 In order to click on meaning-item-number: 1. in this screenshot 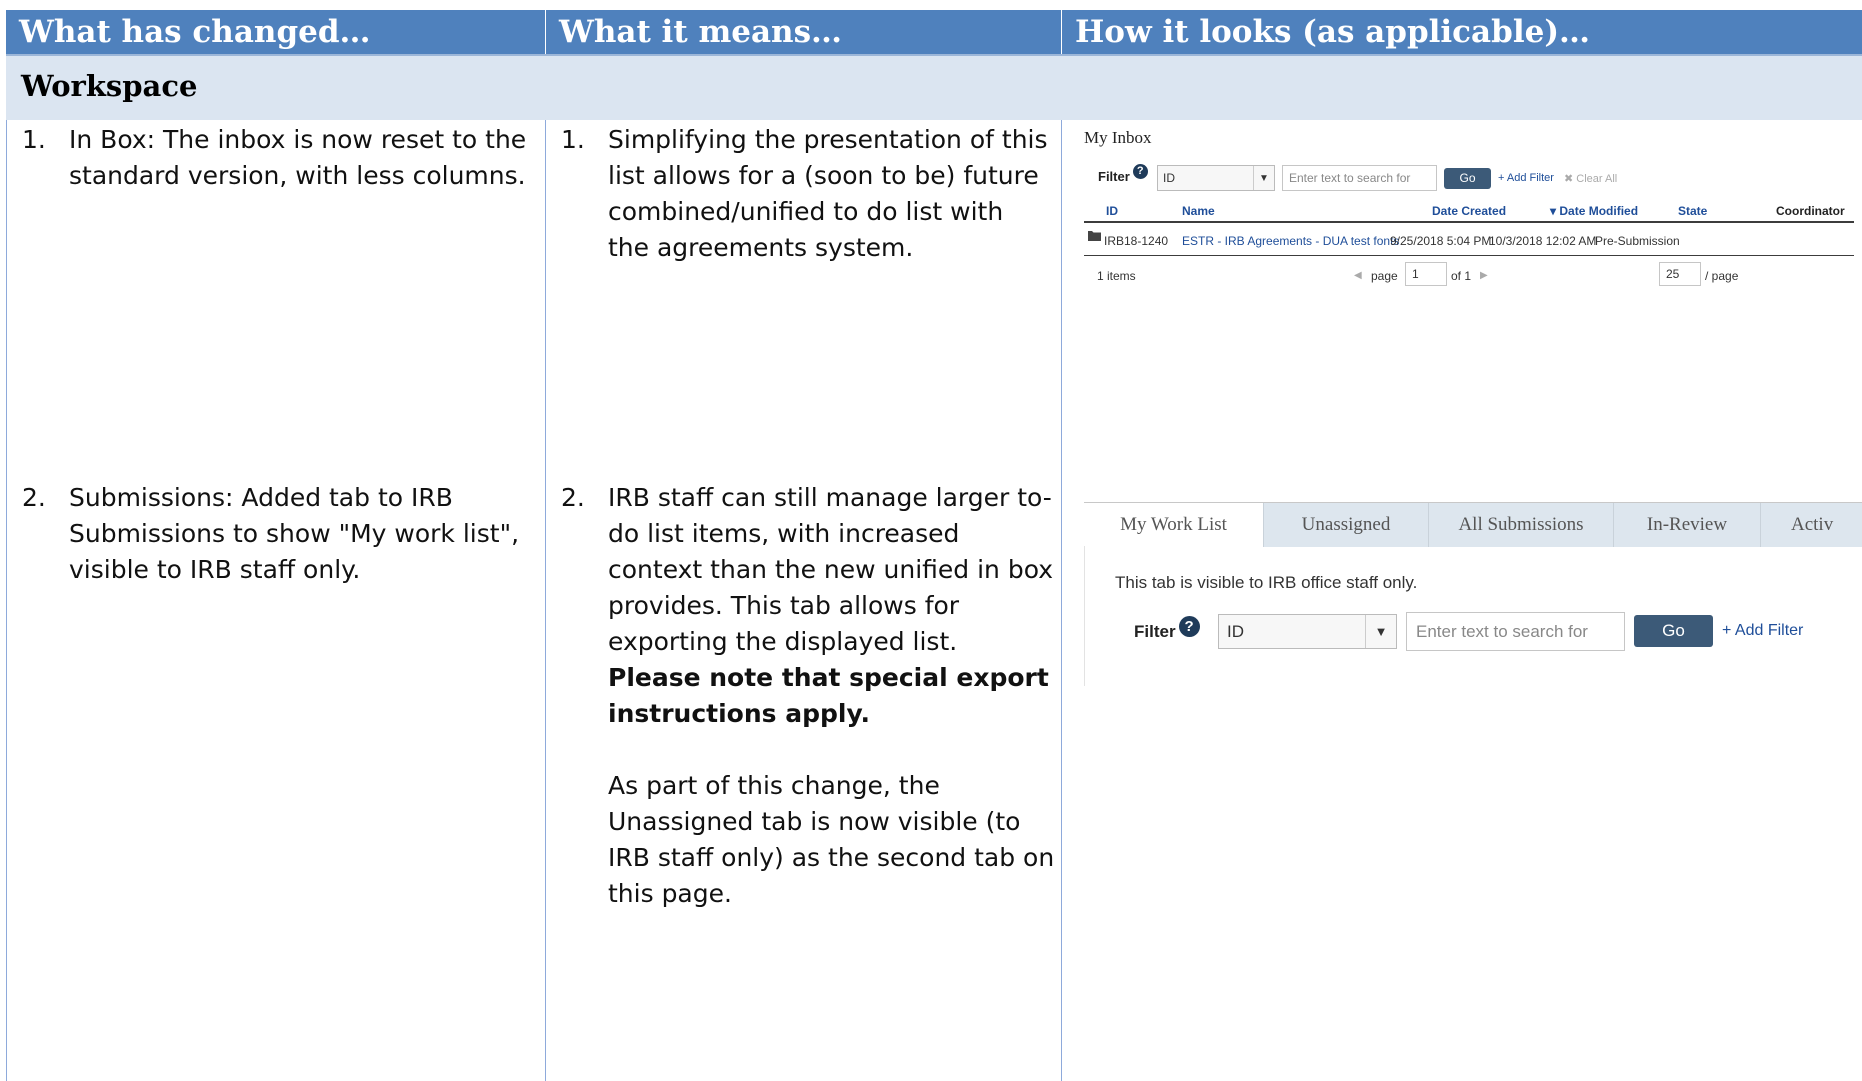, I will do `click(573, 139)`.